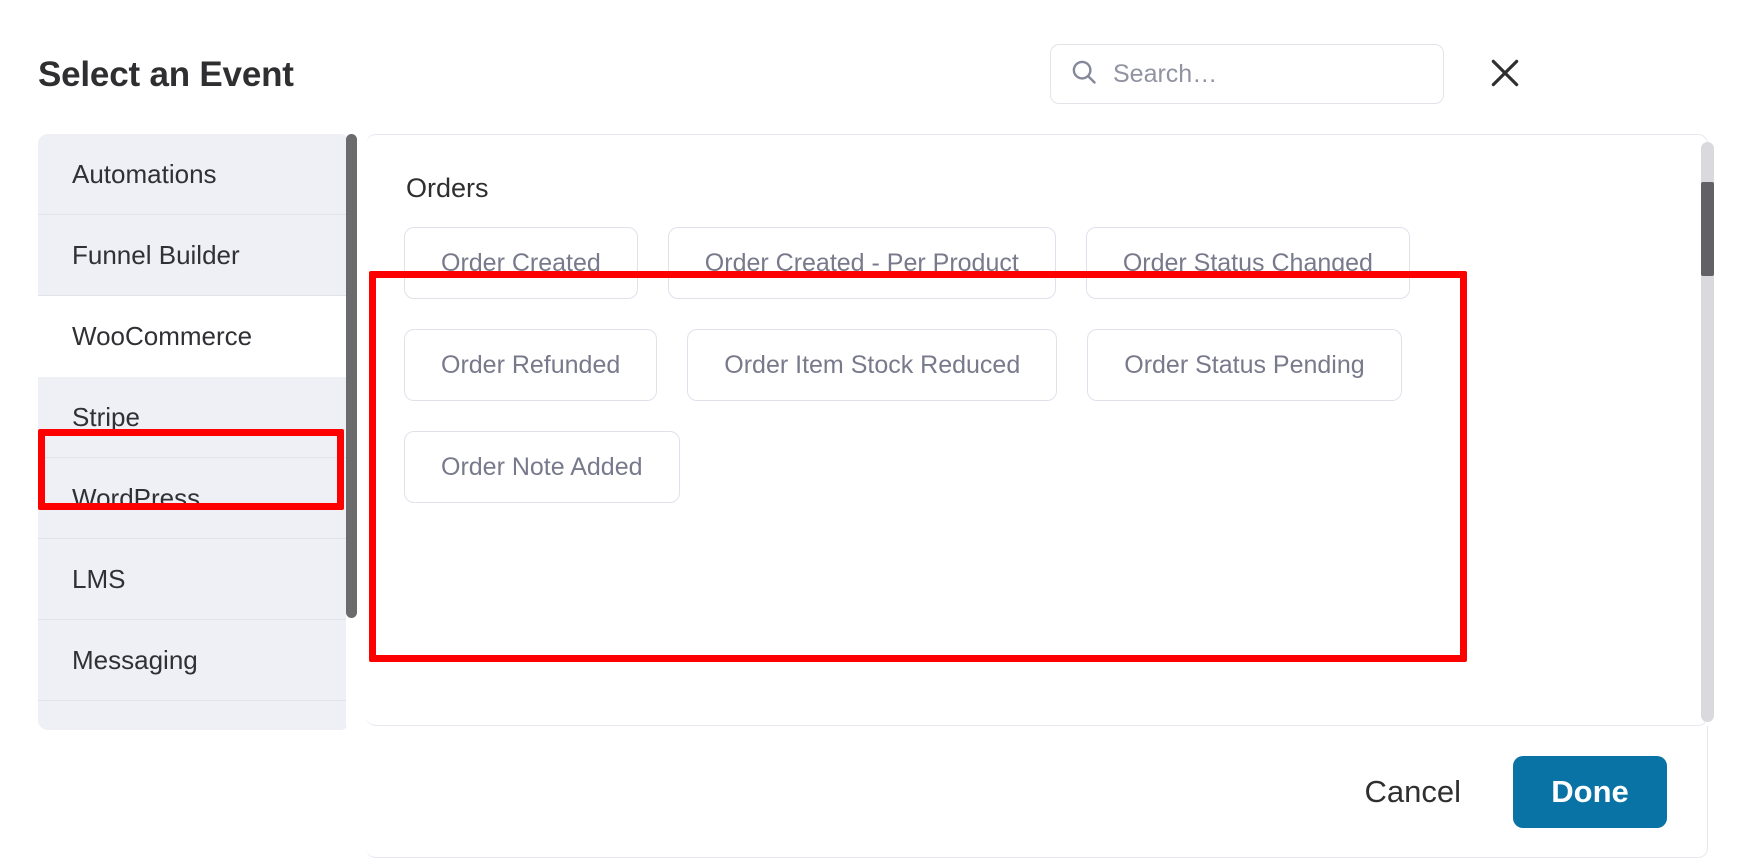 Image resolution: width=1744 pixels, height=858 pixels. I want to click on sidebar-item-wordpress: WordPress, so click(194, 498).